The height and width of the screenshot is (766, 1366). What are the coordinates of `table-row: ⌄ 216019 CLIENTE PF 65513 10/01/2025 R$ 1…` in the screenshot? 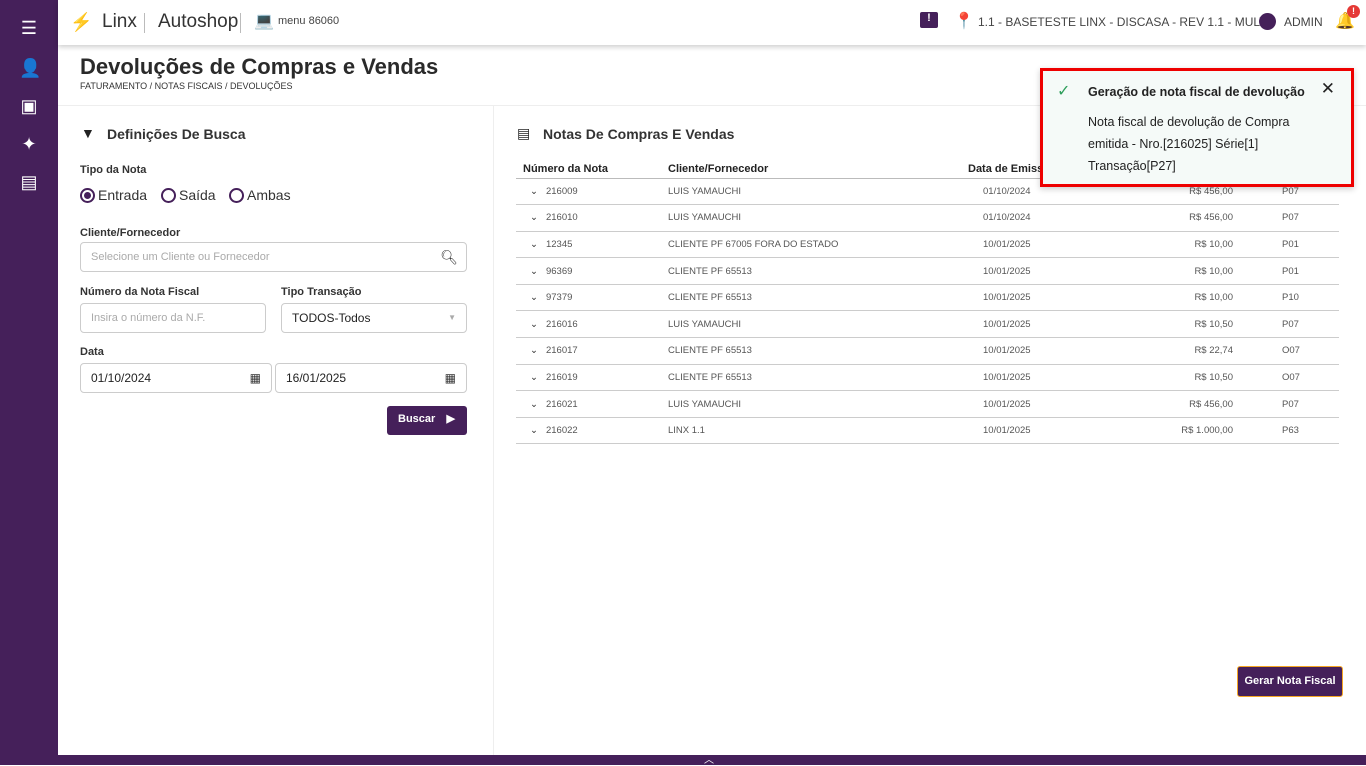 It's located at (927, 378).